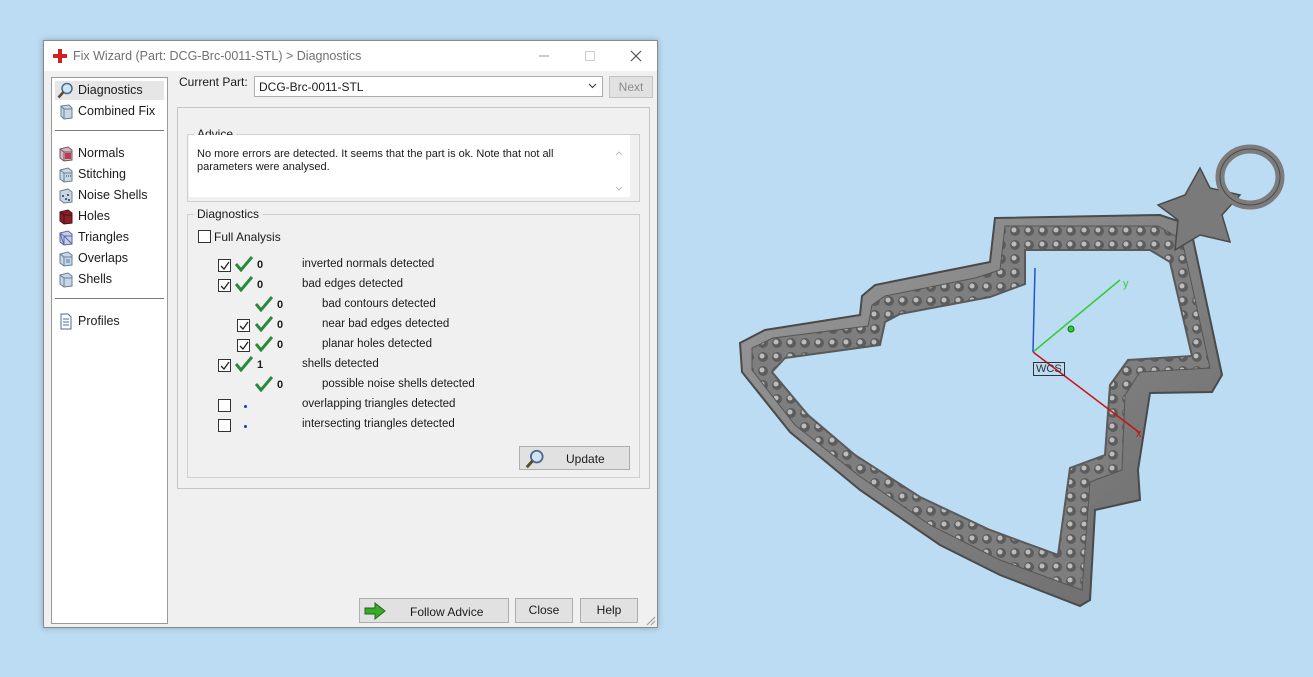 This screenshot has width=1313, height=677. Describe the element at coordinates (1139, 434) in the screenshot. I see `axis-x-label: x` at that location.